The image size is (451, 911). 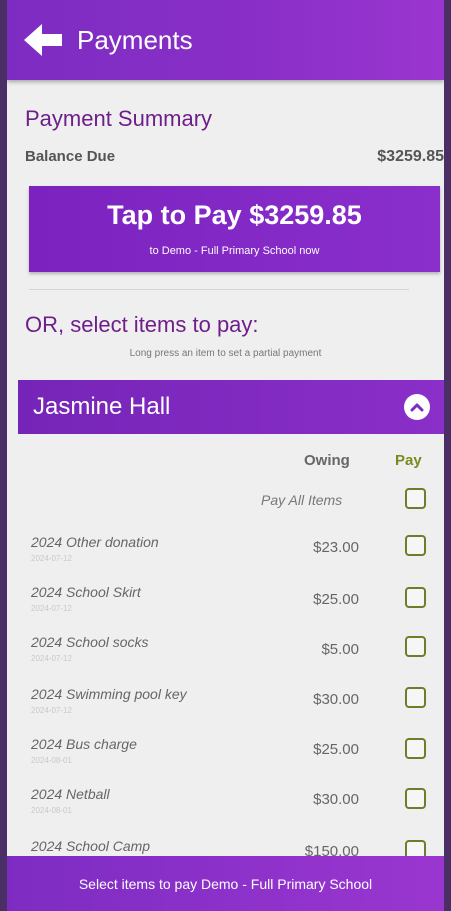 I want to click on item-name: 2024 School socks, so click(x=90, y=642).